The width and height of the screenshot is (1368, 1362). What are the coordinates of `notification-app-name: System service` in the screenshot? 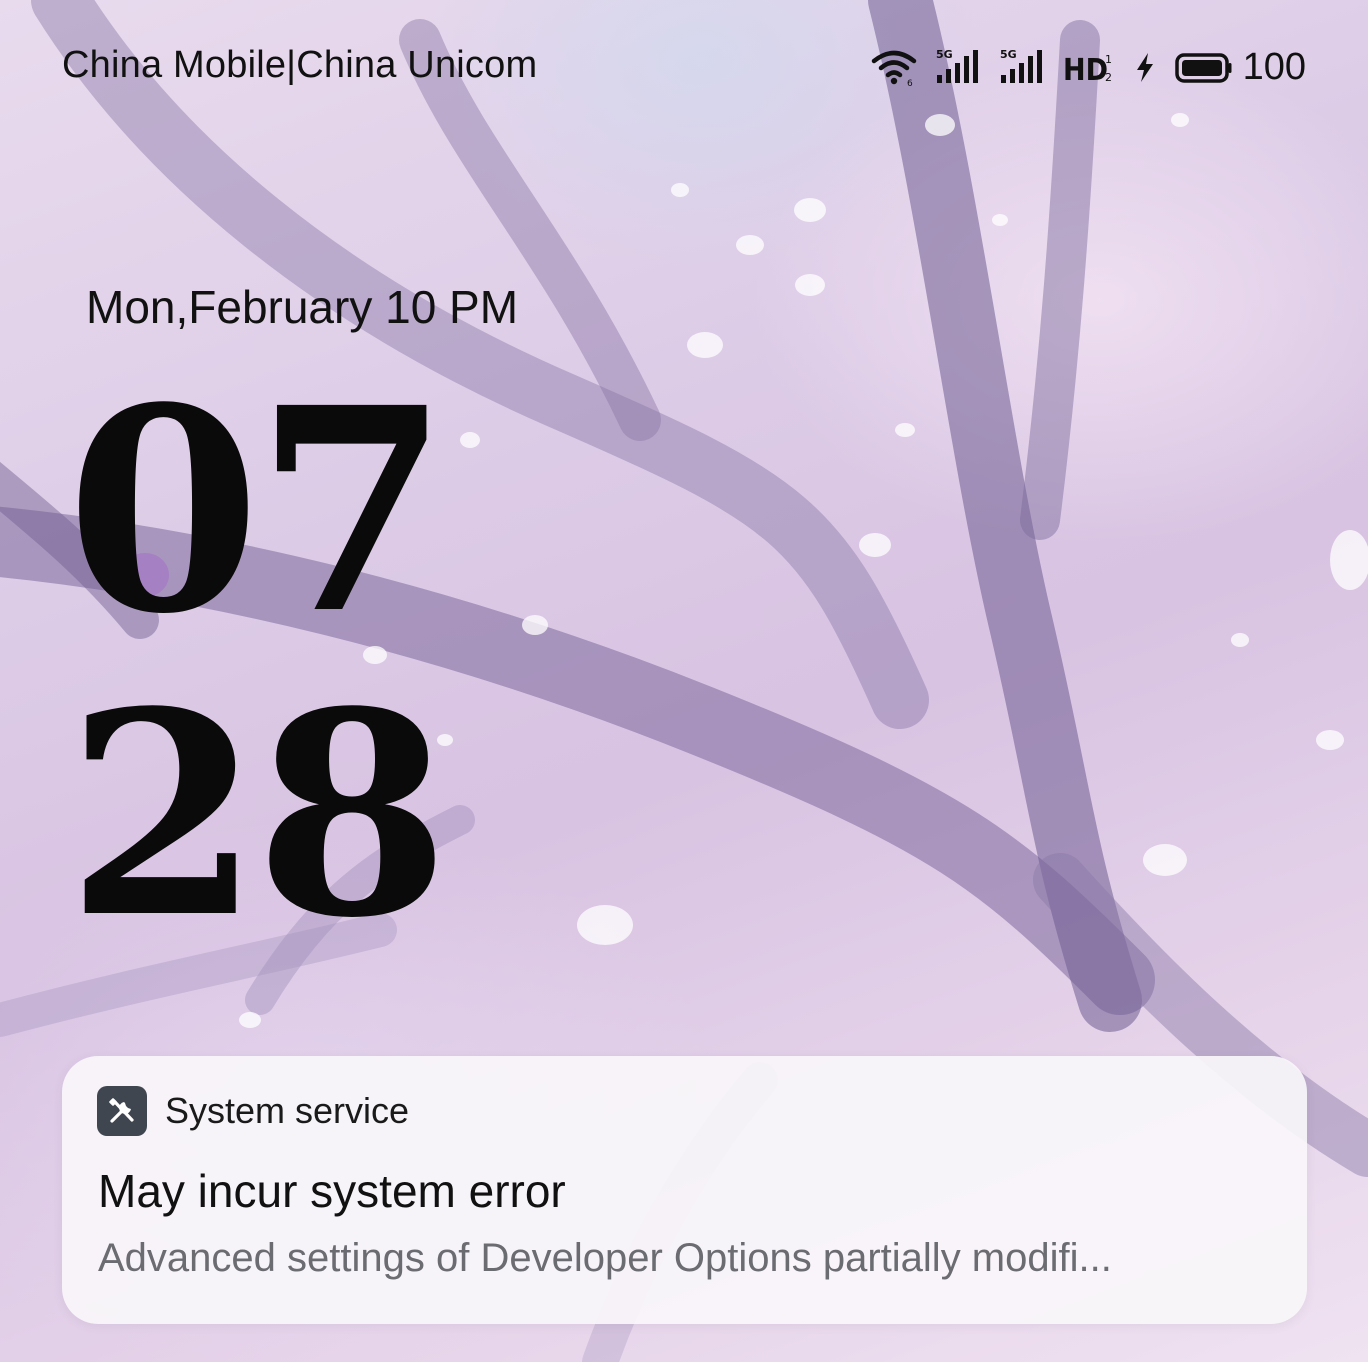 It's located at (287, 1110).